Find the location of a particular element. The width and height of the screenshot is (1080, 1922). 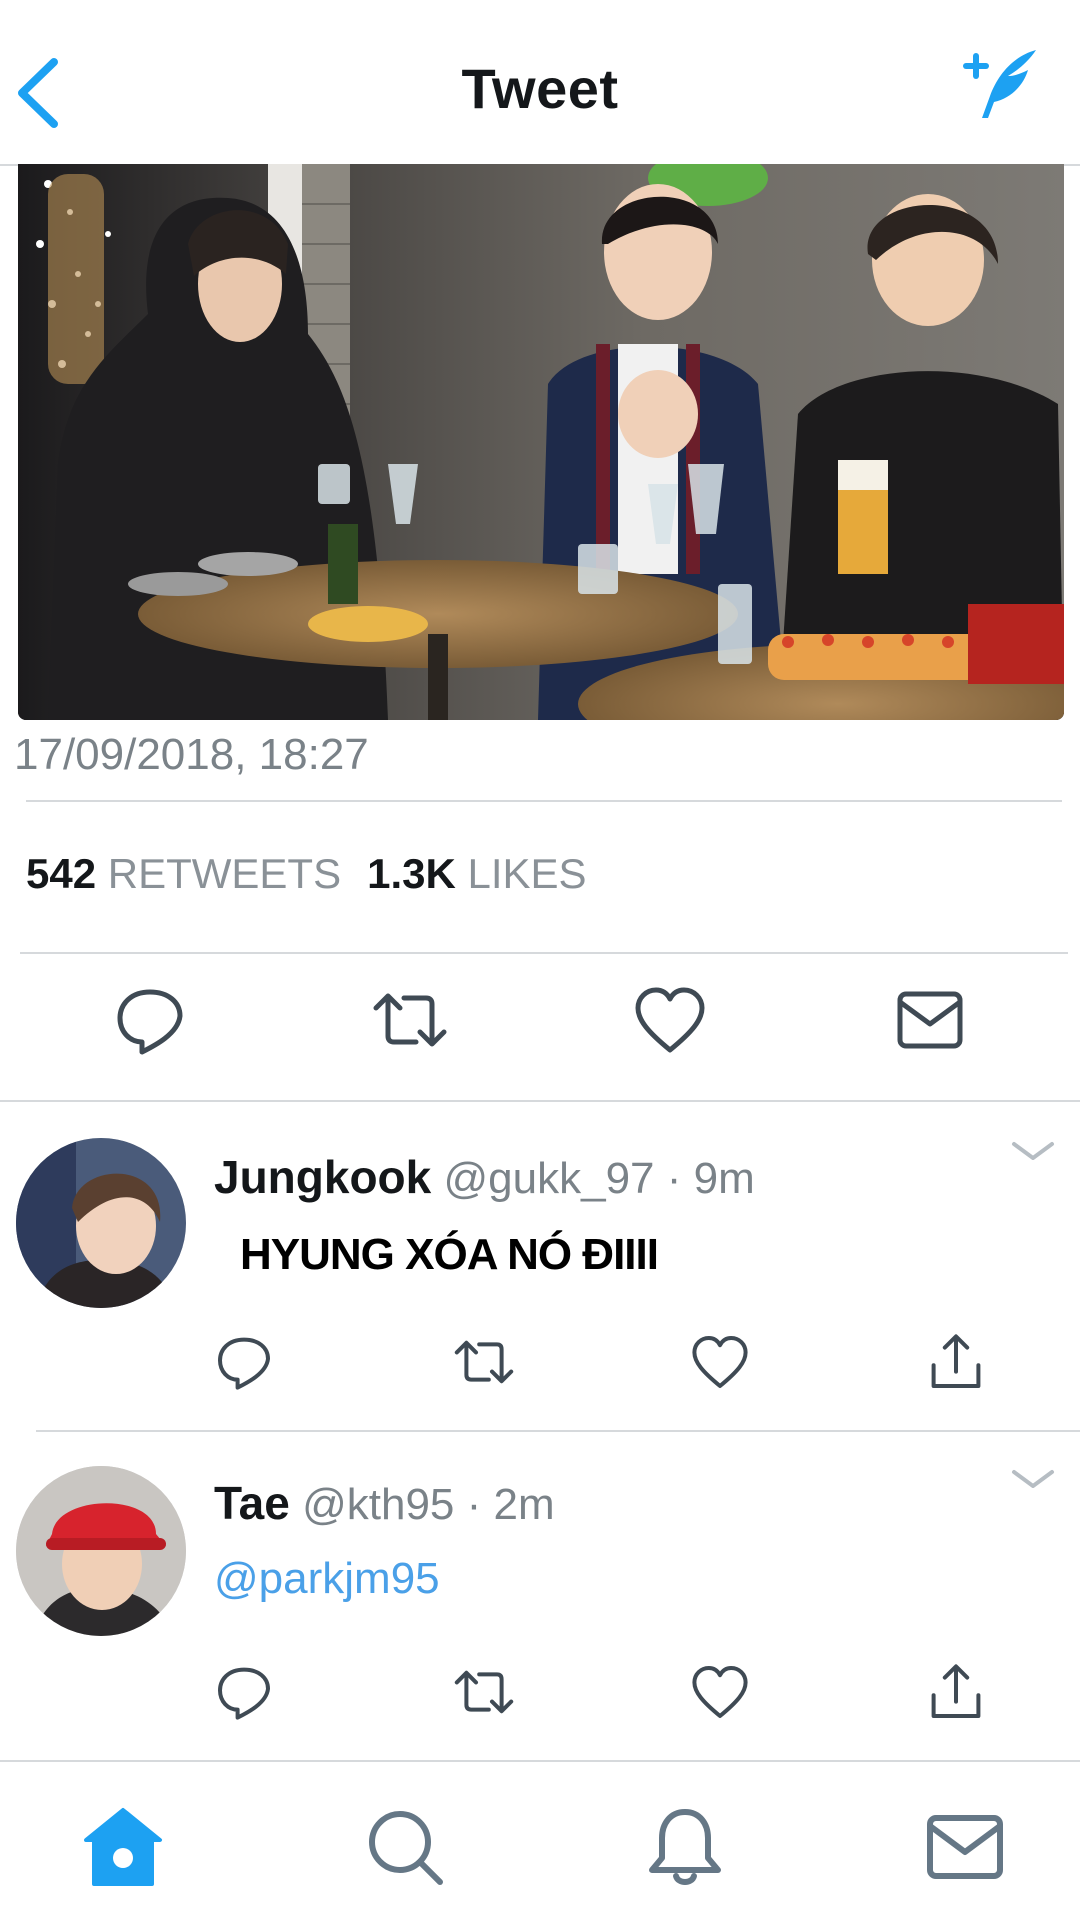

tab-search is located at coordinates (405, 1847).